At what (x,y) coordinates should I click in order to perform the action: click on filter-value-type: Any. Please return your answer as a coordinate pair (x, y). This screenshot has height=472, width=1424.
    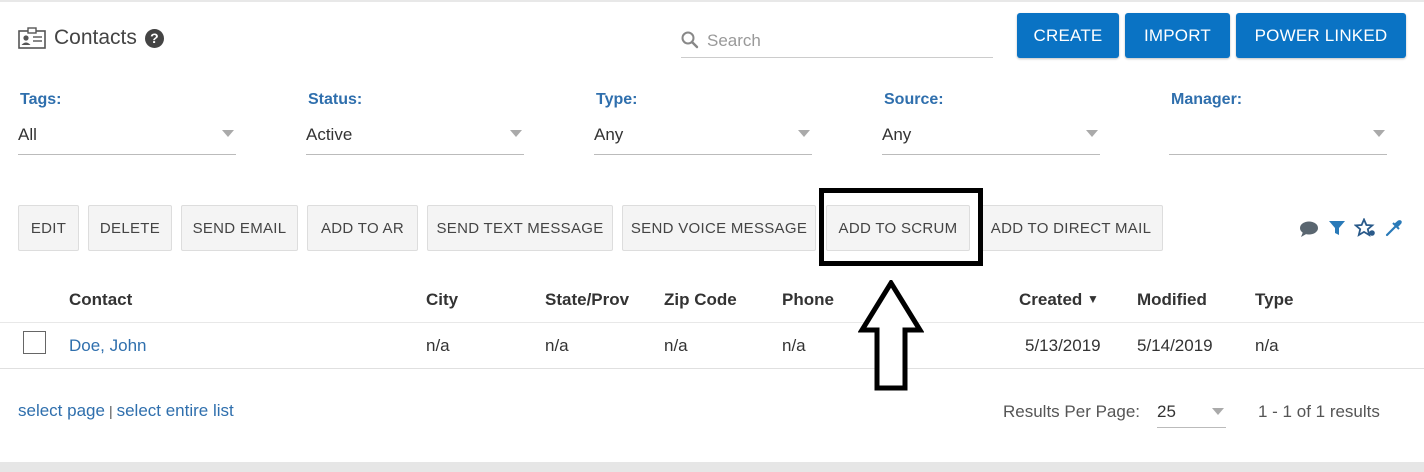
    Looking at the image, I should click on (609, 134).